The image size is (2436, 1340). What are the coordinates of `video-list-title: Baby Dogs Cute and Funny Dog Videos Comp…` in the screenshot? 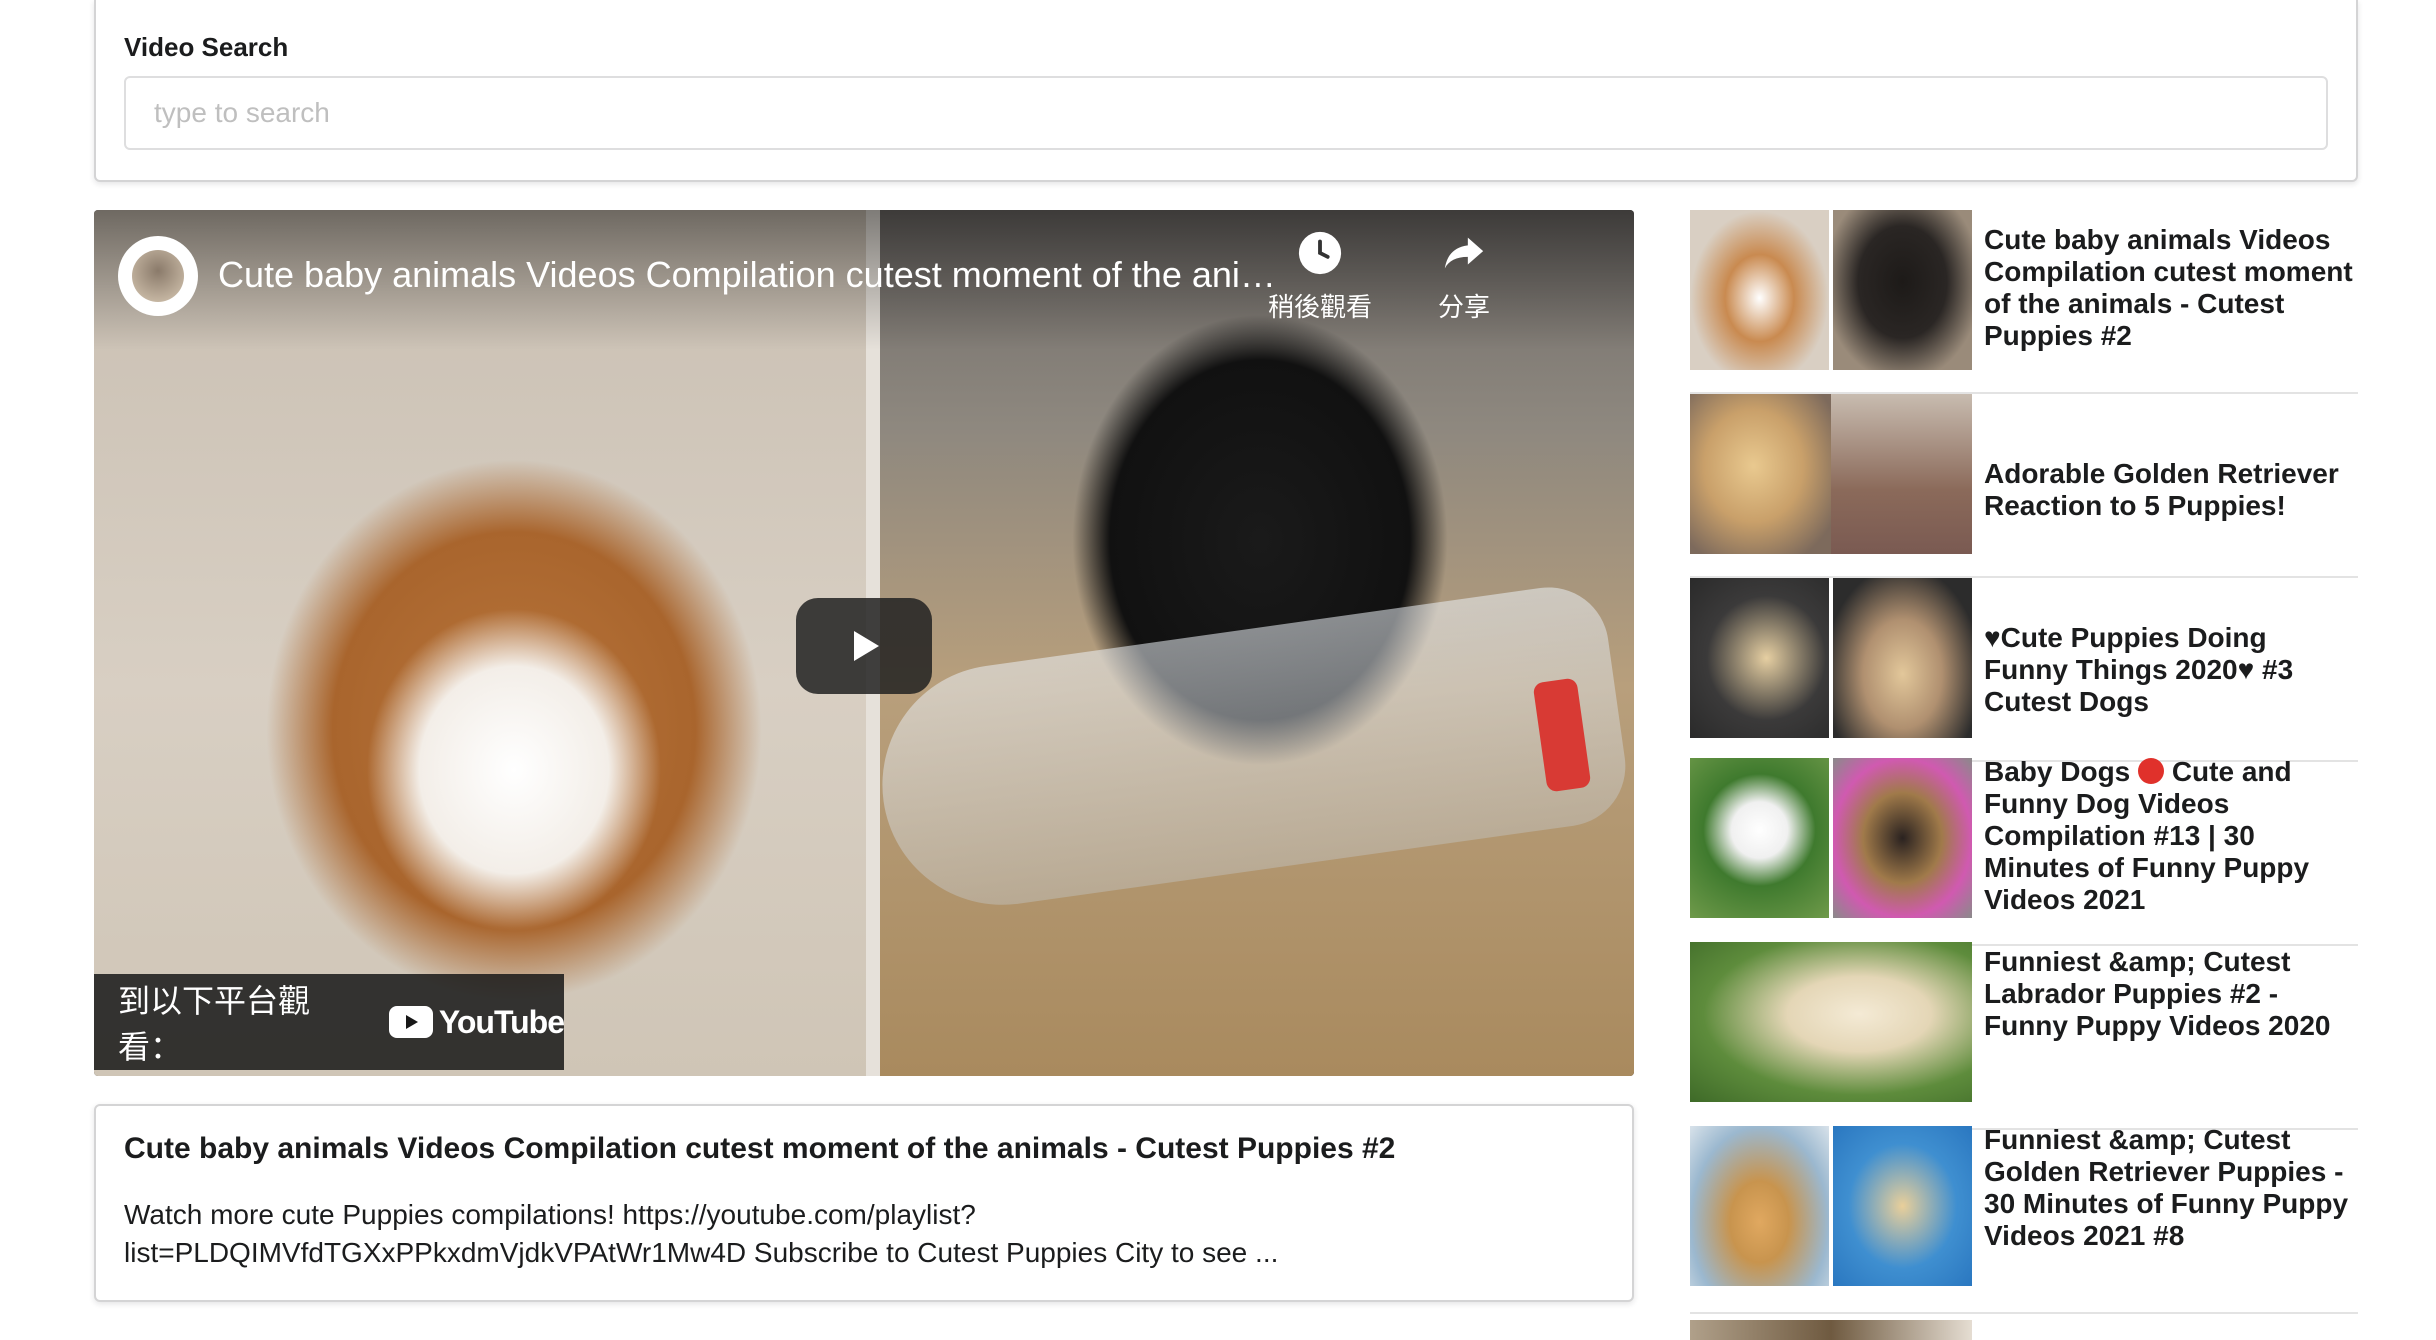 It's located at (2171, 836).